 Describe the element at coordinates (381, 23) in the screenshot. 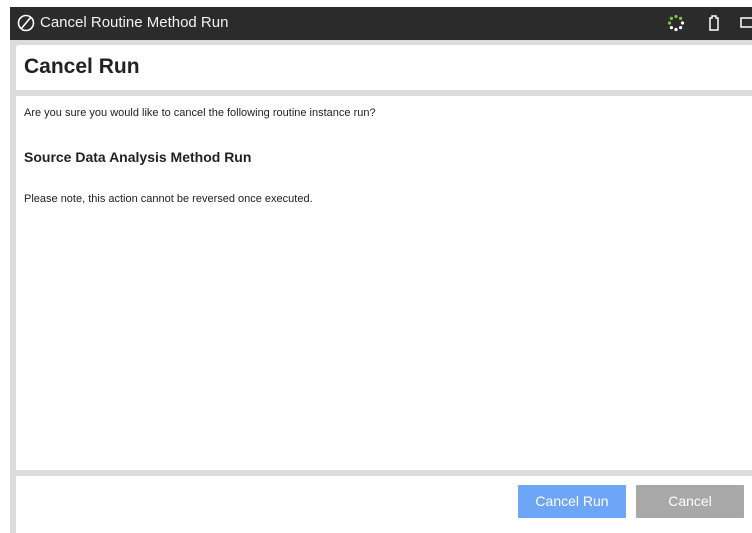

I see `title-bar: Cancel Routine Method Run` at that location.